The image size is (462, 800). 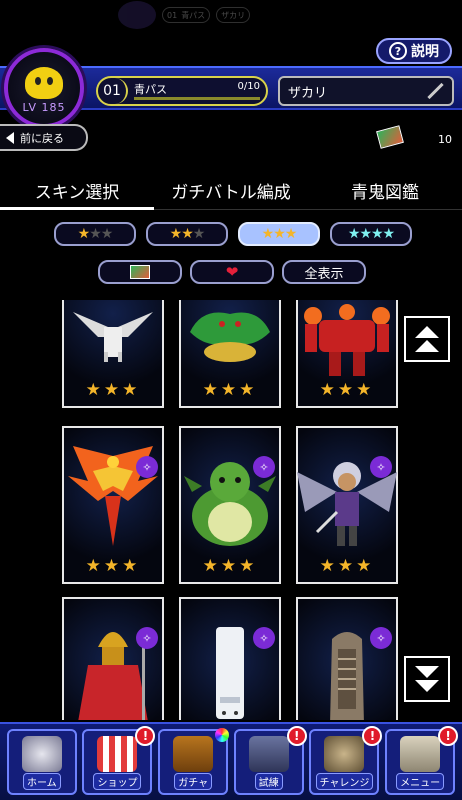 What do you see at coordinates (193, 781) in the screenshot?
I see `nav-label: ガチャ` at bounding box center [193, 781].